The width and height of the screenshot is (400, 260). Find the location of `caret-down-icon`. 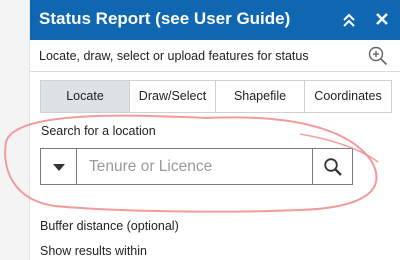

caret-down-icon is located at coordinates (58, 167).